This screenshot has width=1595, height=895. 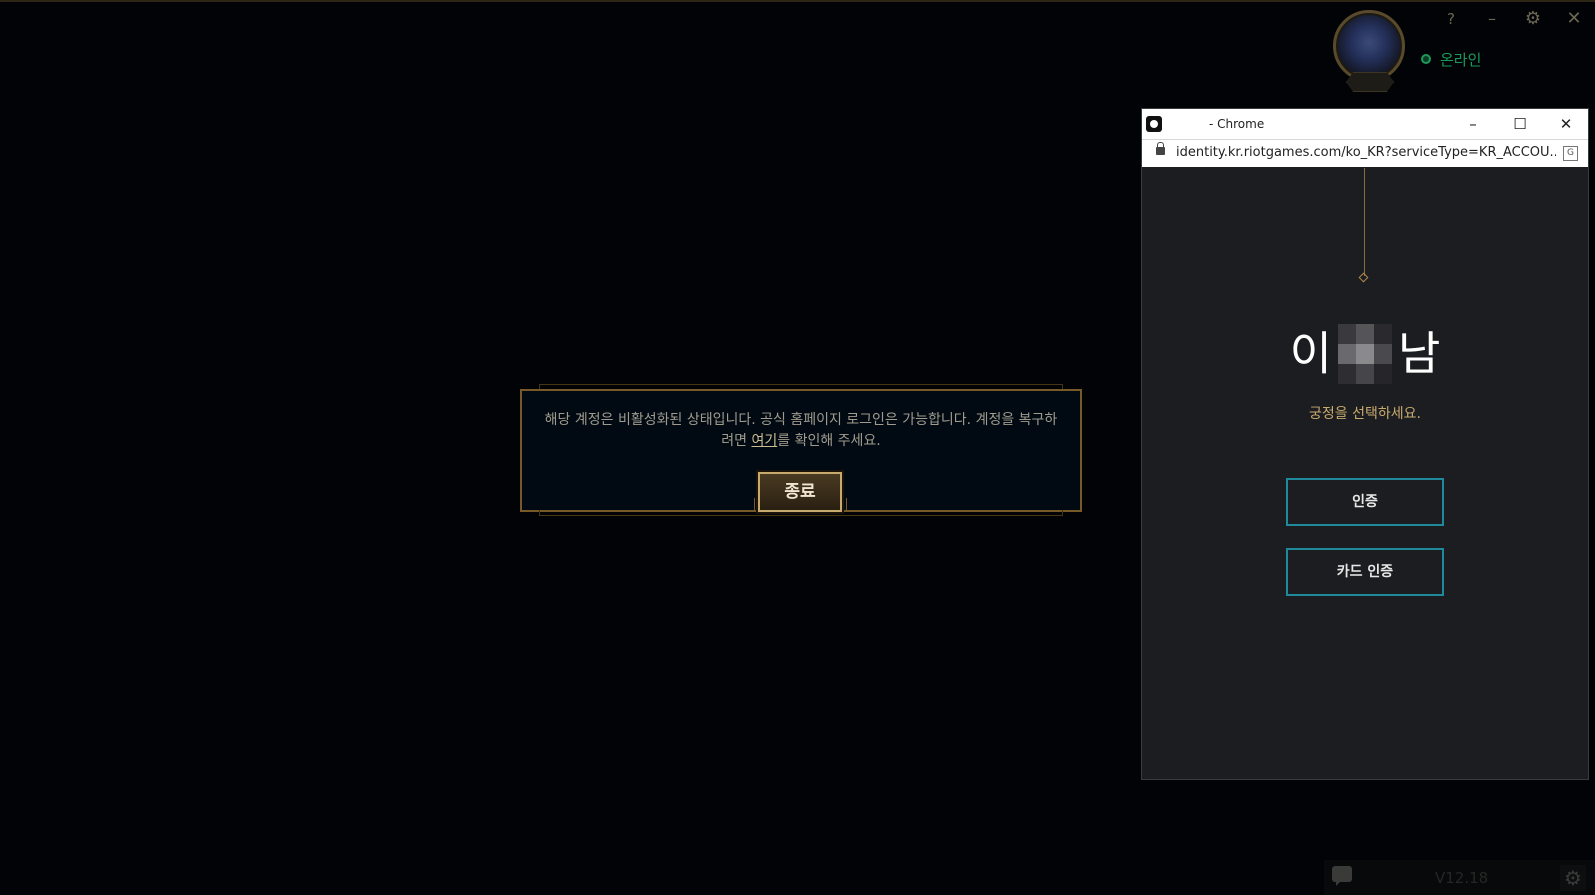 I want to click on user-name: 이남, so click(x=1365, y=352).